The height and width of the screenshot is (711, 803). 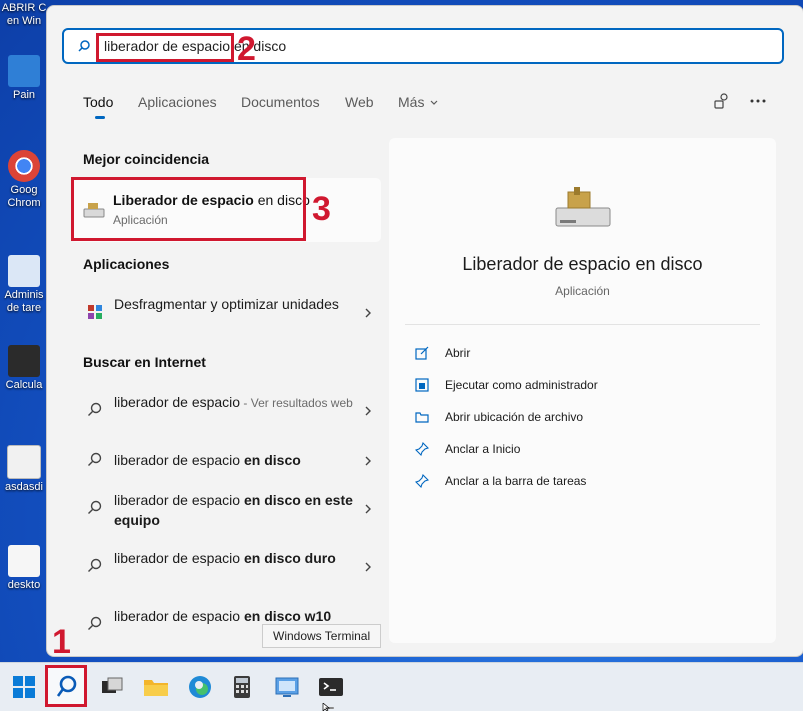 I want to click on taskbar-tooltip: Windows Terminal, so click(x=322, y=636).